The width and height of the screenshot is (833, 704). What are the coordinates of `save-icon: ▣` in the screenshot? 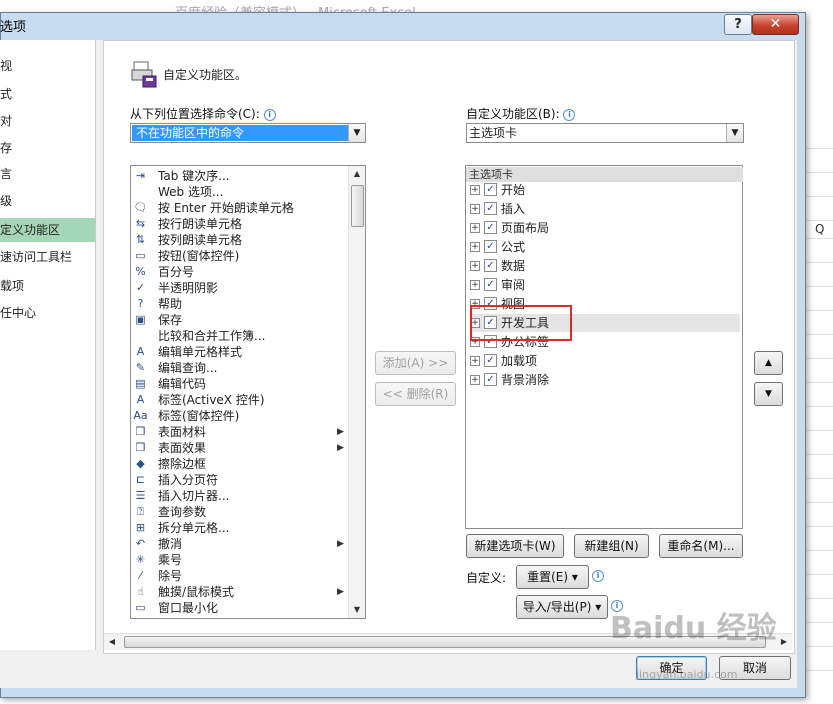 It's located at (140, 319).